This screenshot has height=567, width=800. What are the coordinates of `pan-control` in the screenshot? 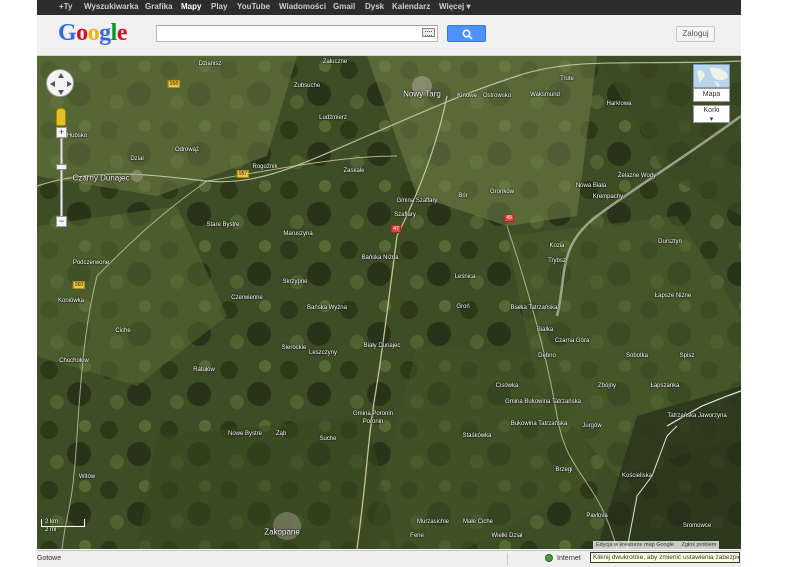 It's located at (60, 83).